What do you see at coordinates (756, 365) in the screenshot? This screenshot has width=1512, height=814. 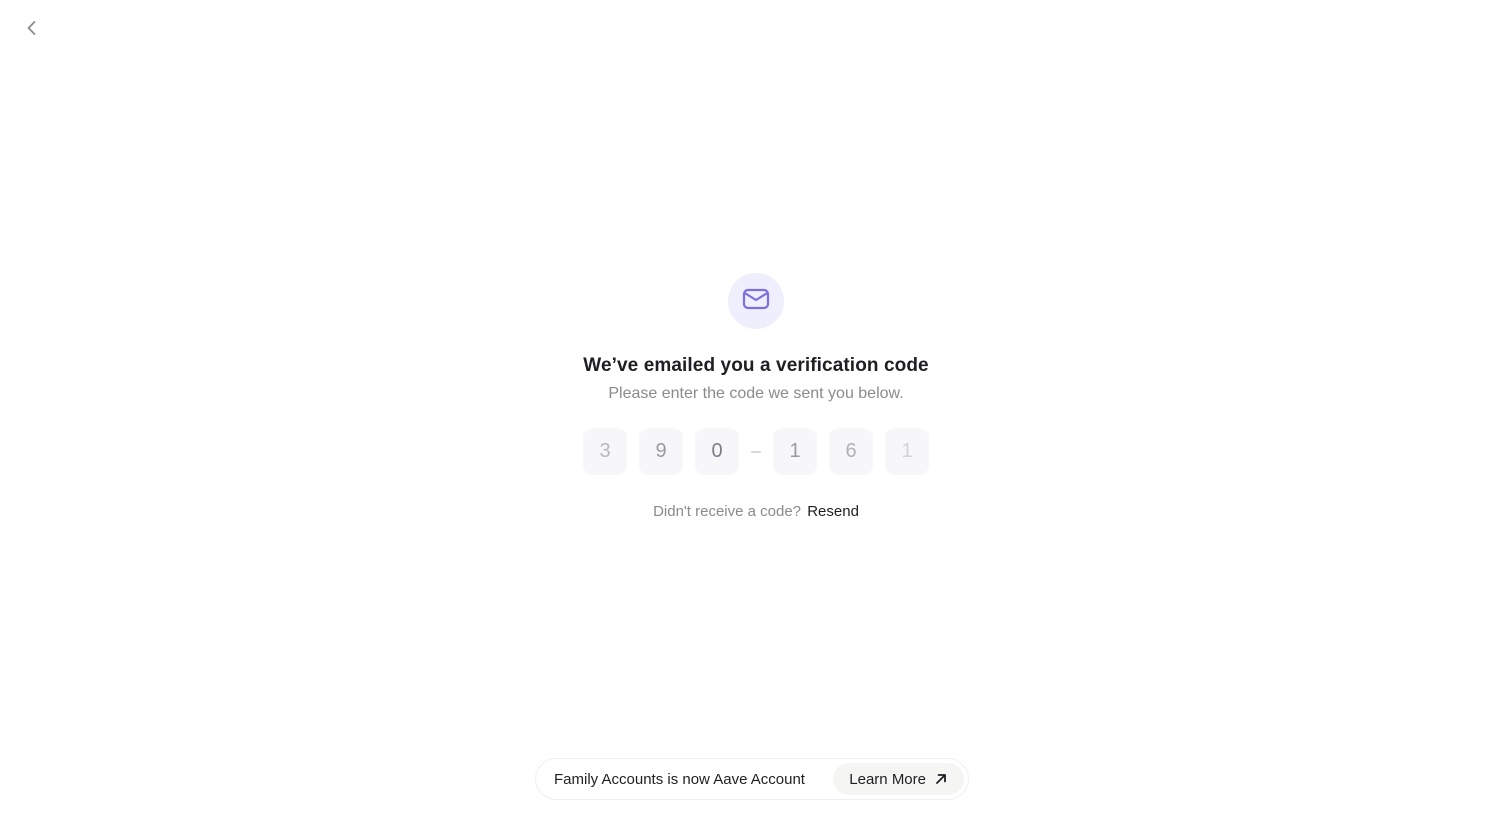 I see `page-title: We’ve emailed you a verification code` at bounding box center [756, 365].